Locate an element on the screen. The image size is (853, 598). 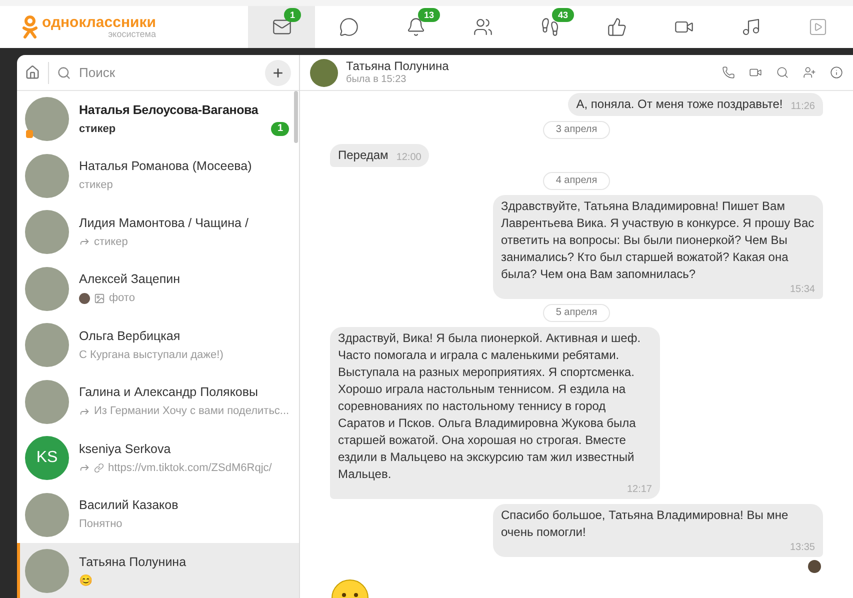
bell-icon is located at coordinates (416, 27).